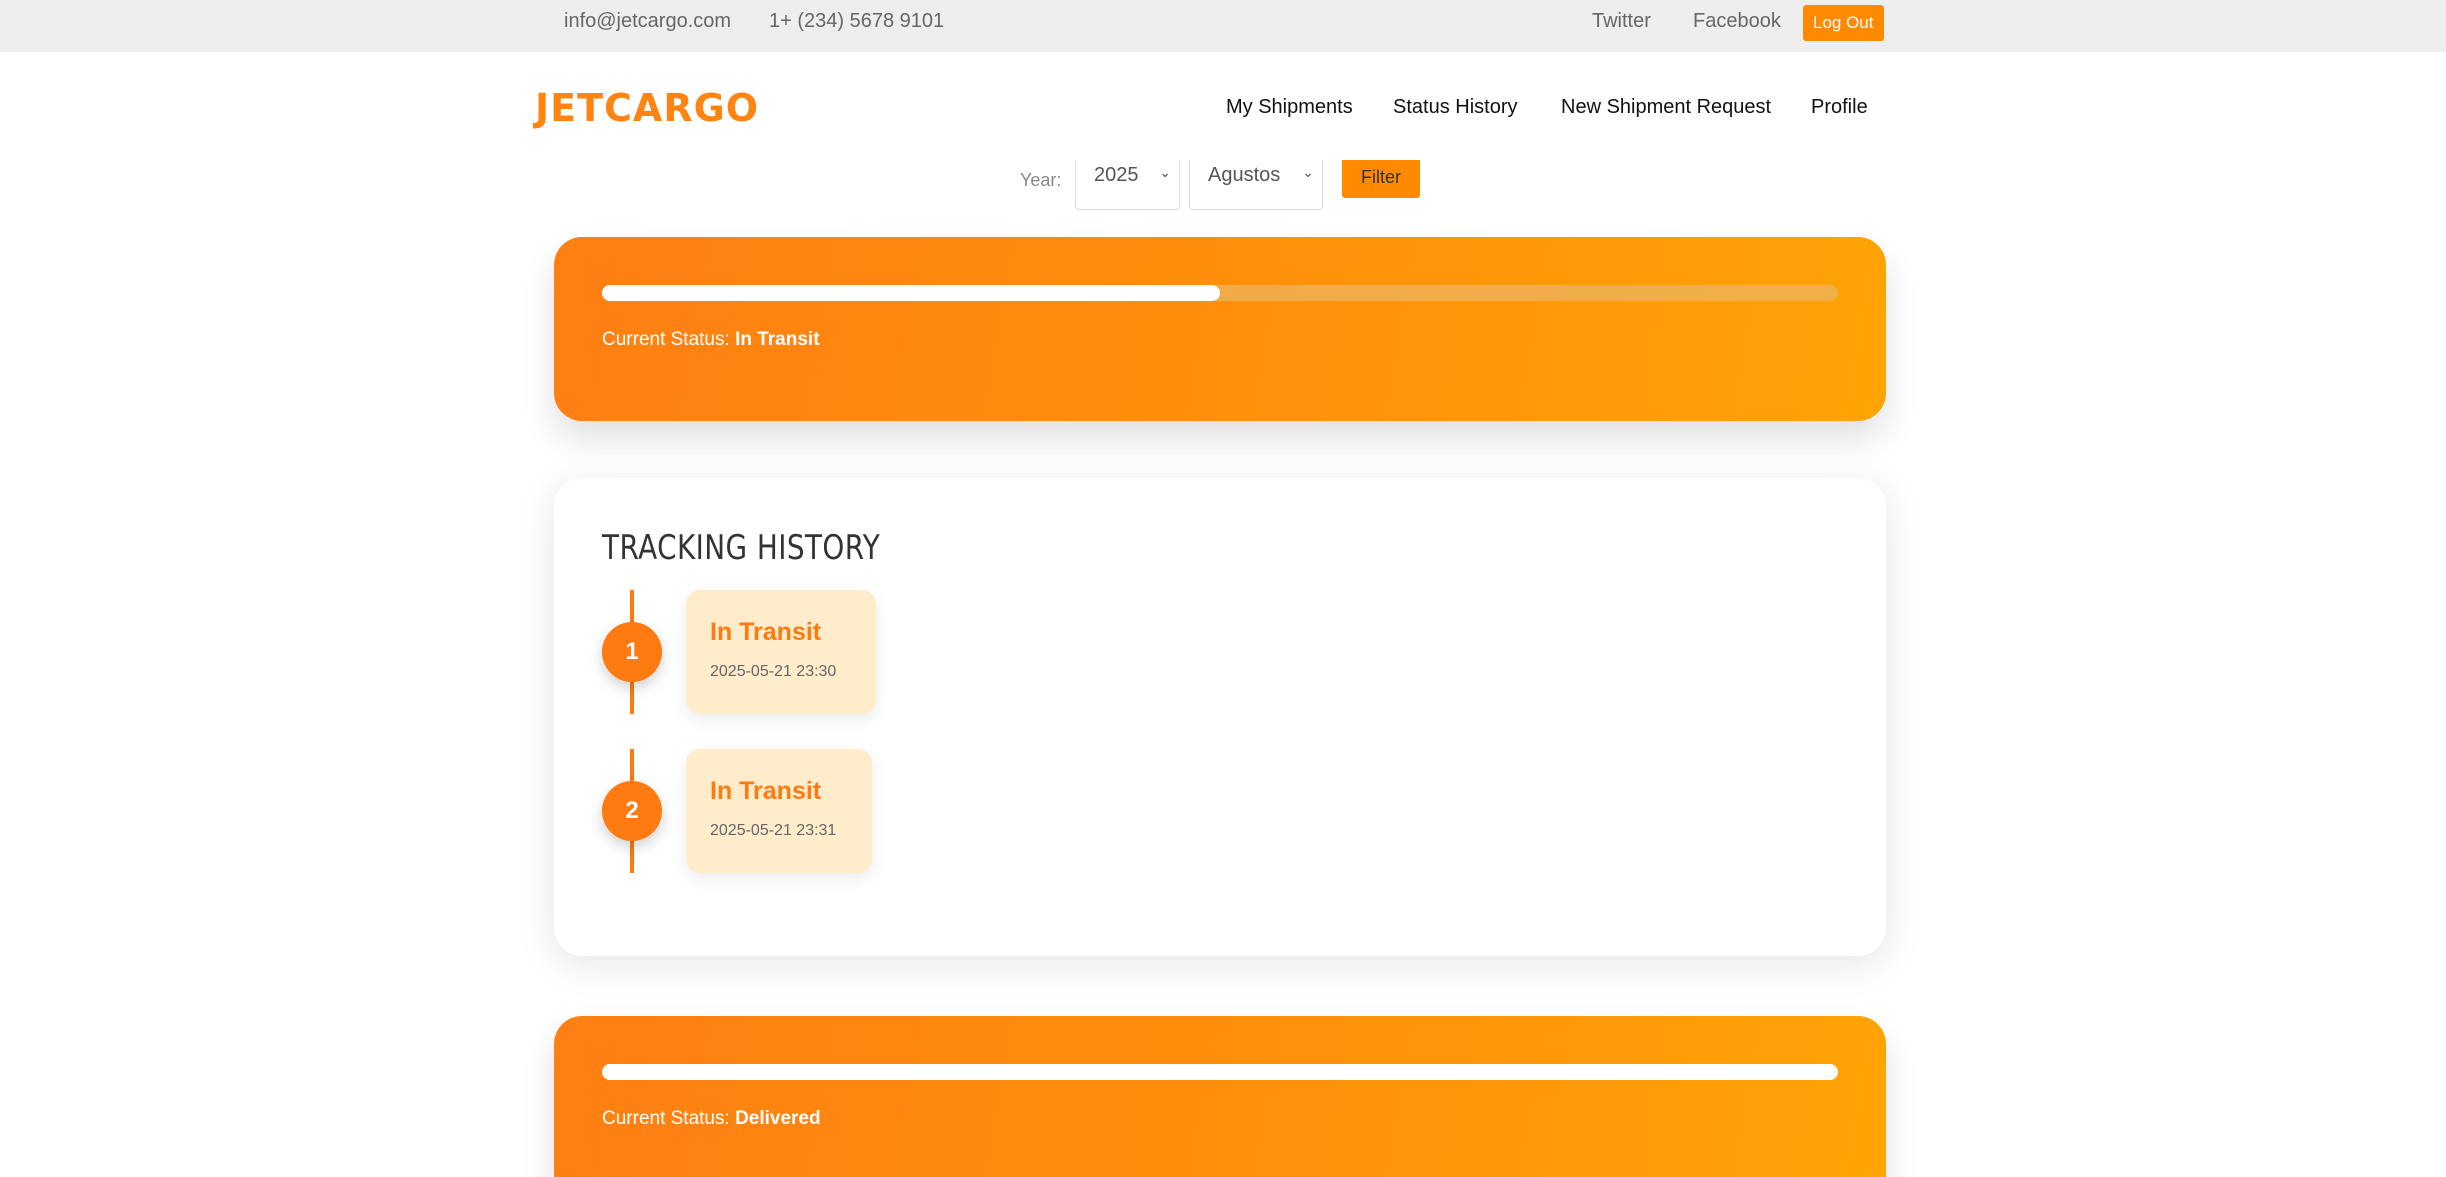  Describe the element at coordinates (779, 811) in the screenshot. I see `timeline-event-box: In Transit 2025-05-21 23:31` at that location.